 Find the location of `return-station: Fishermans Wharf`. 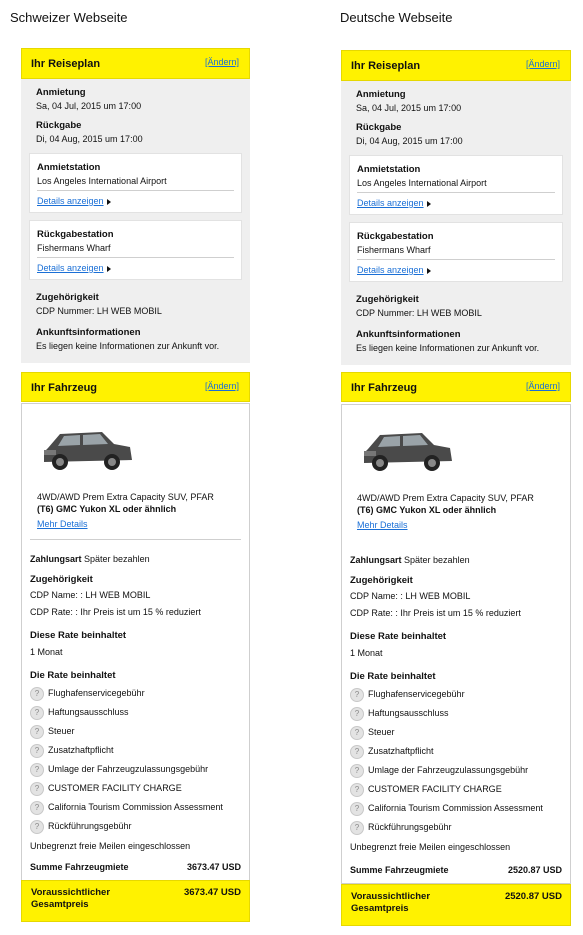

return-station: Fishermans Wharf is located at coordinates (74, 248).